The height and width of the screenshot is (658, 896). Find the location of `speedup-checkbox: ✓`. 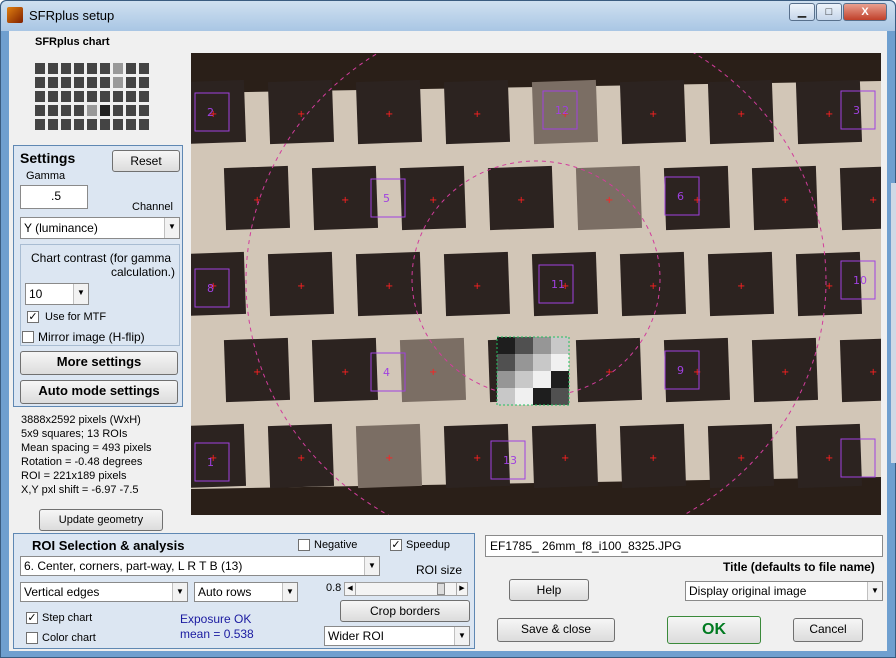

speedup-checkbox: ✓ is located at coordinates (396, 545).